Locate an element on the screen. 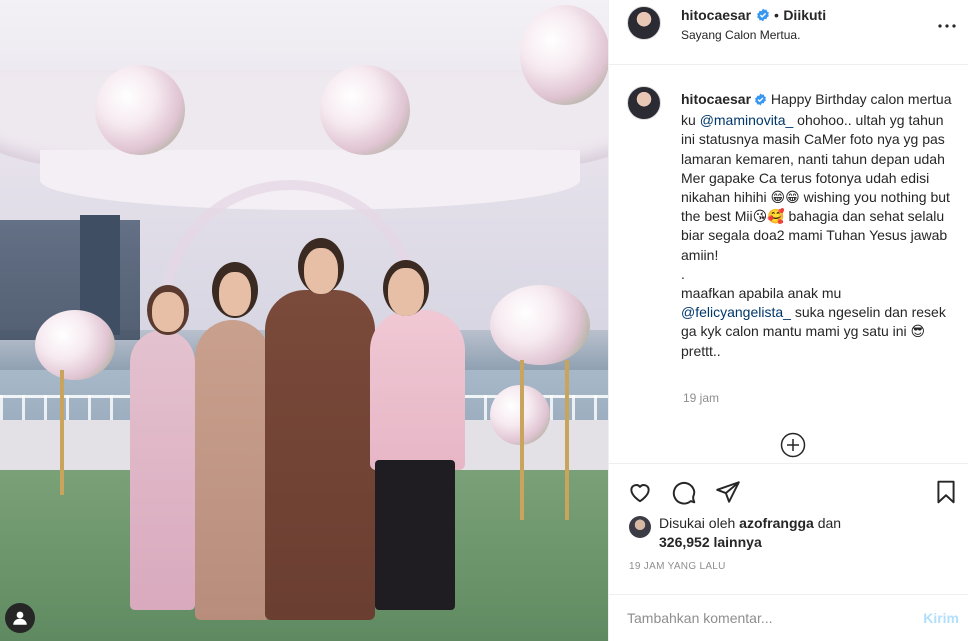 Image resolution: width=968 pixels, height=641 pixels. comment-input is located at coordinates (762, 618).